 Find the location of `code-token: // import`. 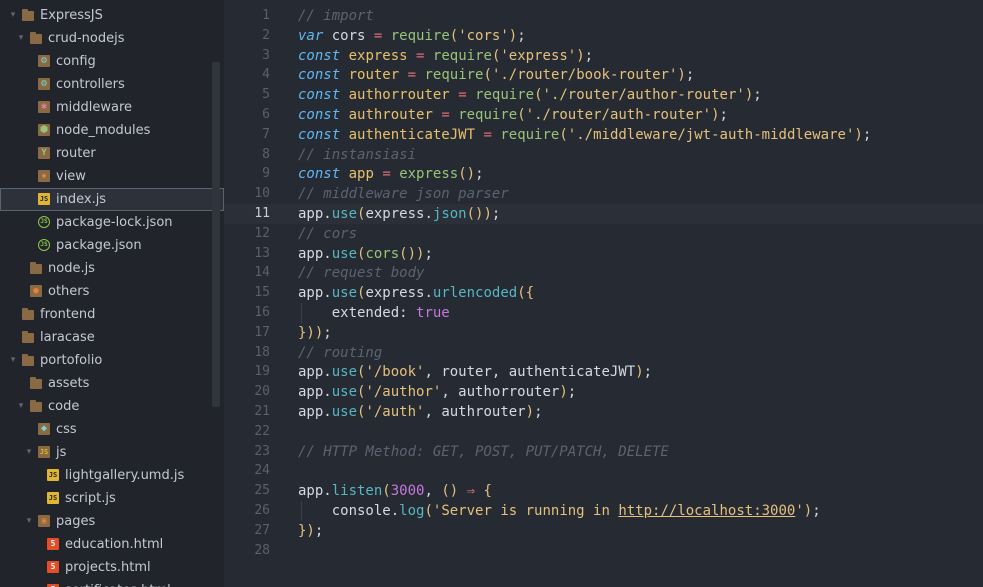

code-token: // import is located at coordinates (336, 16).